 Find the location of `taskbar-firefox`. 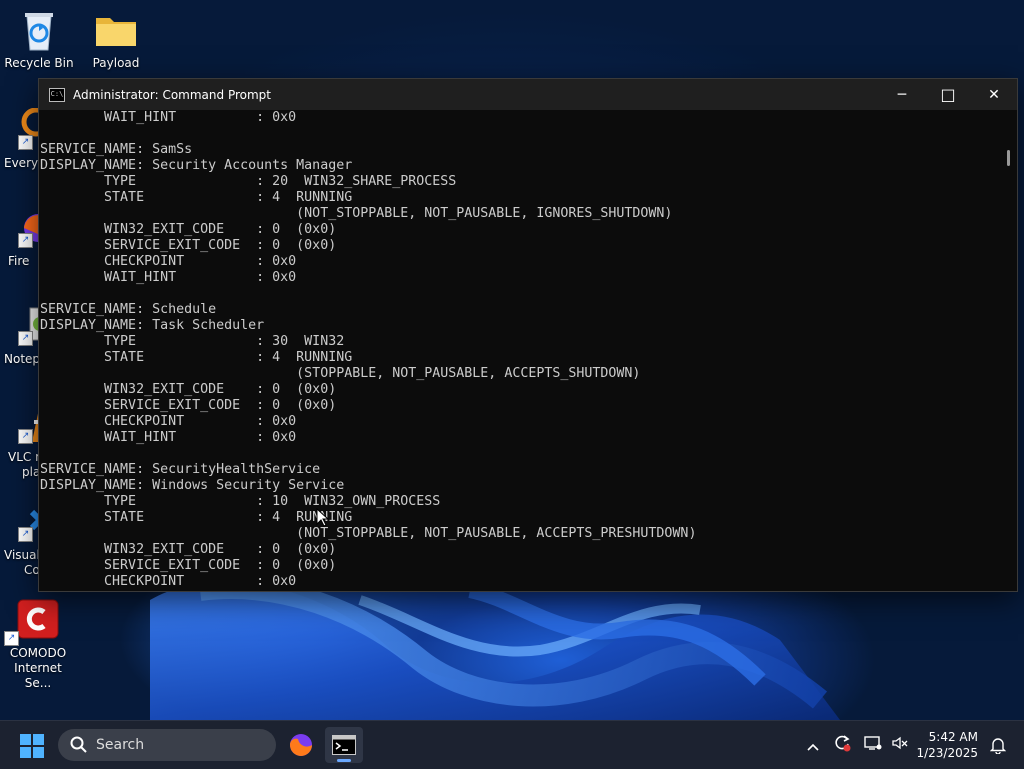

taskbar-firefox is located at coordinates (301, 745).